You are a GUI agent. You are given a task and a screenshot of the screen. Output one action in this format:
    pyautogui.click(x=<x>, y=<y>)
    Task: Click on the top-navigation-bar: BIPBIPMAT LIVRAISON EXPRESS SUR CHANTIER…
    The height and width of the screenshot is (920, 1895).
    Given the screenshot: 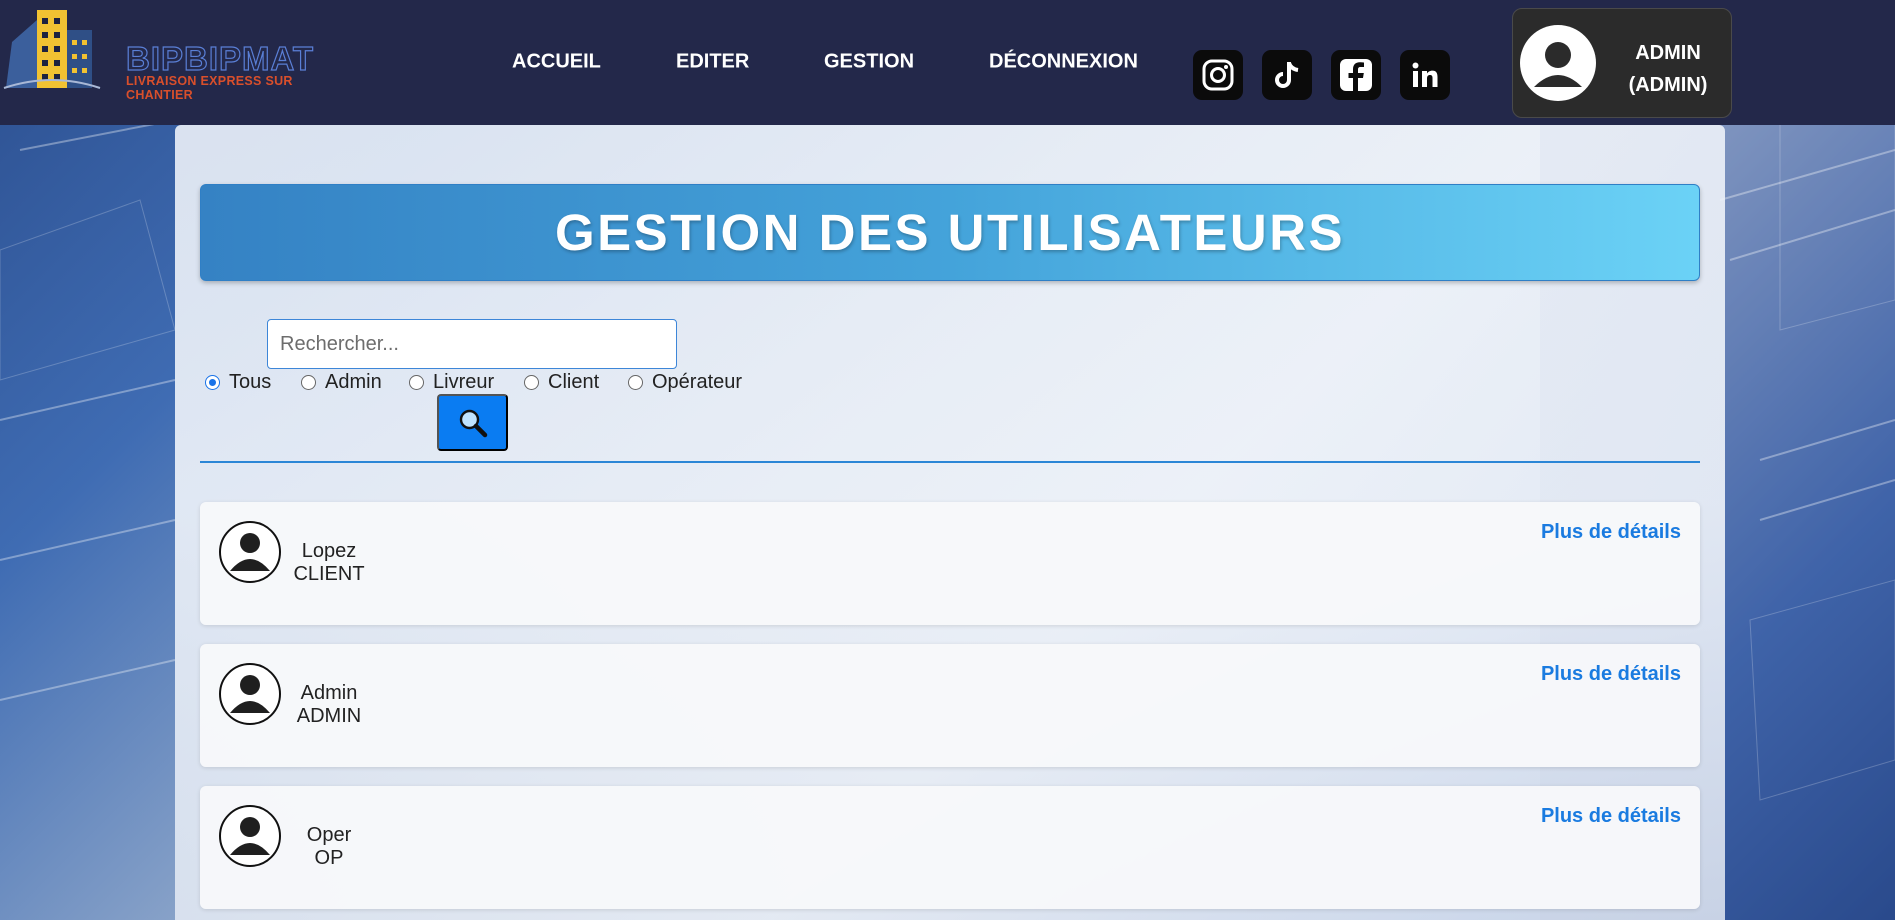 What is the action you would take?
    pyautogui.click(x=947, y=62)
    